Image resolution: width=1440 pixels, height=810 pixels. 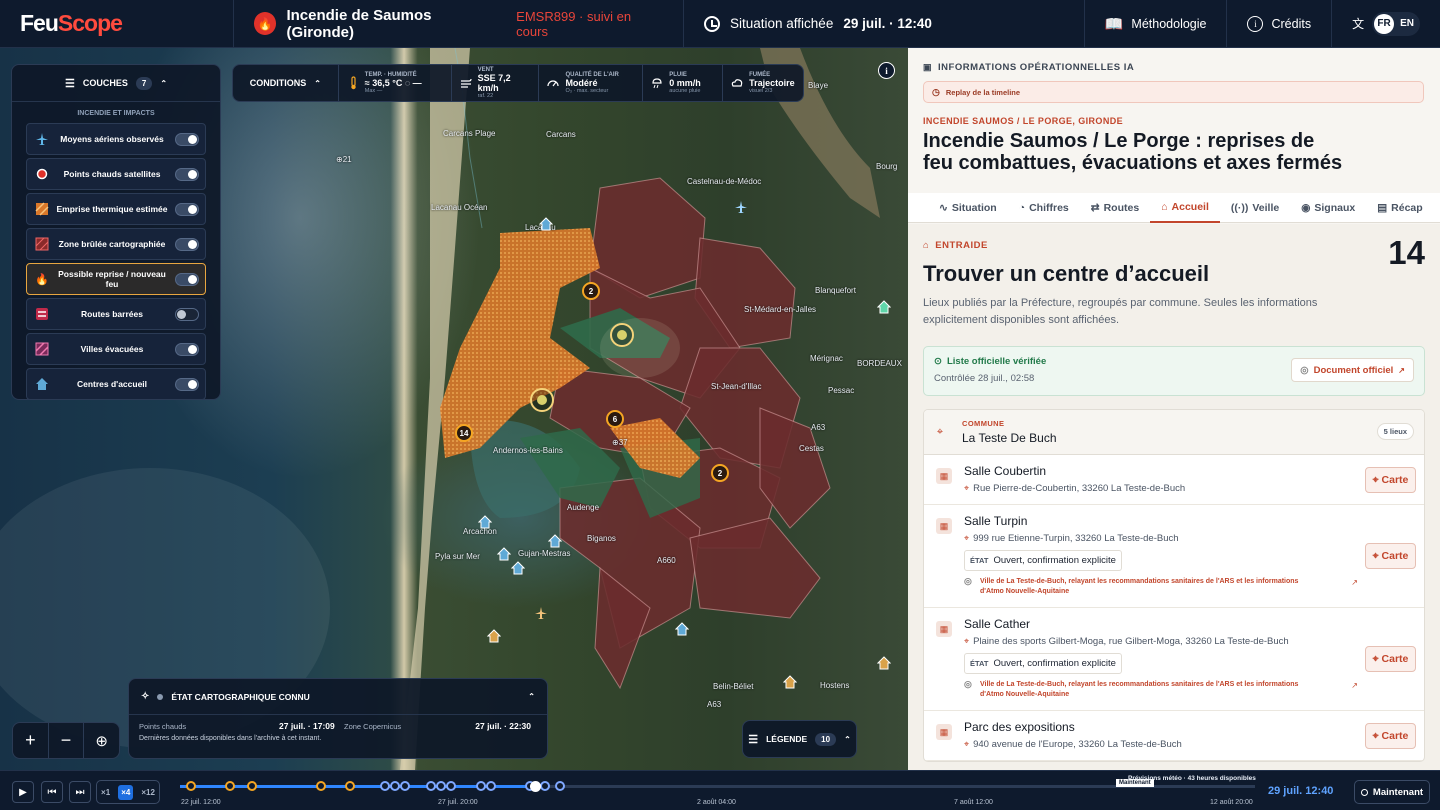 I want to click on lang-en: EN, so click(x=1407, y=23).